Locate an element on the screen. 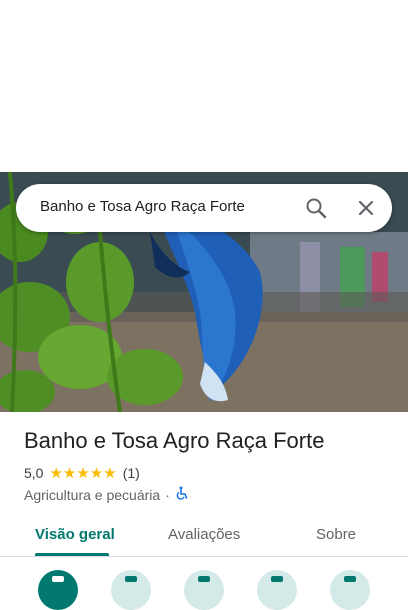 This screenshot has width=408, height=610. place-title: Banho e Tosa Agro Raça Forte is located at coordinates (174, 440).